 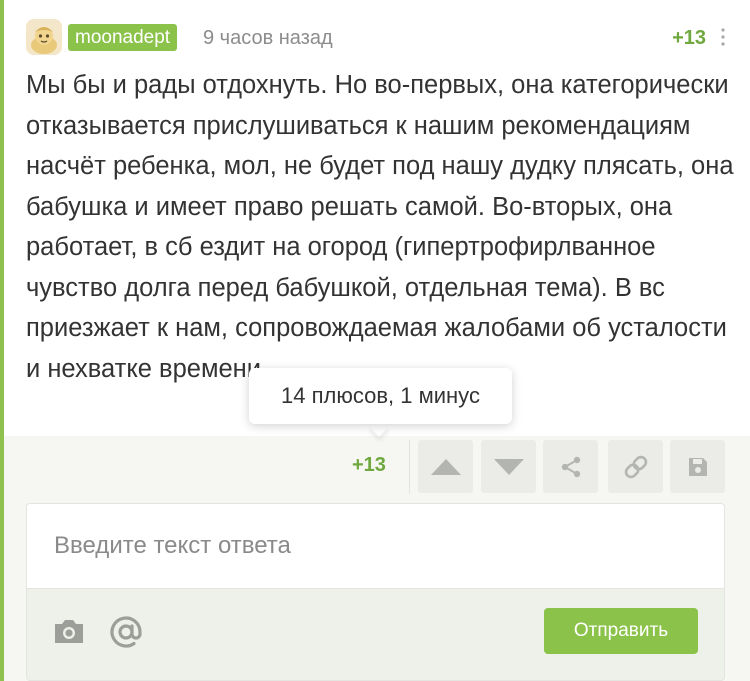 What do you see at coordinates (69, 631) in the screenshot?
I see `camera-icon` at bounding box center [69, 631].